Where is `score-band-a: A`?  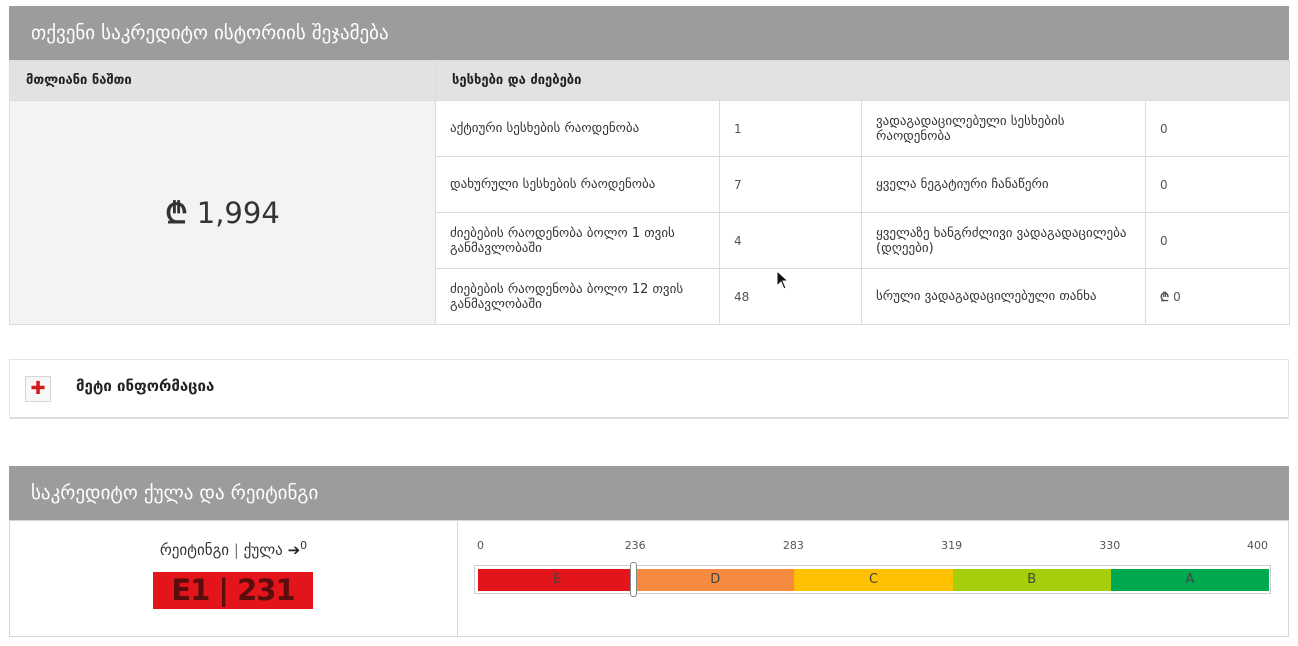
score-band-a: A is located at coordinates (1189, 580).